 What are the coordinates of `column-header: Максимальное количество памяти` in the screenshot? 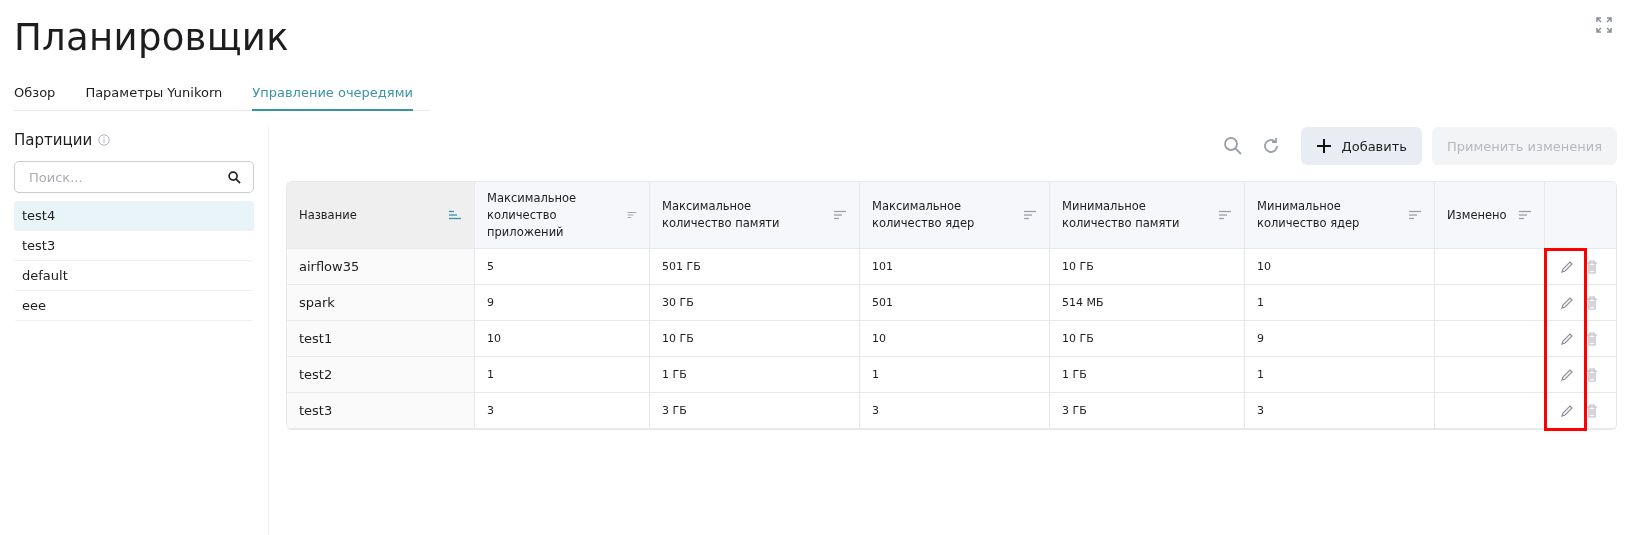 It's located at (755, 215).